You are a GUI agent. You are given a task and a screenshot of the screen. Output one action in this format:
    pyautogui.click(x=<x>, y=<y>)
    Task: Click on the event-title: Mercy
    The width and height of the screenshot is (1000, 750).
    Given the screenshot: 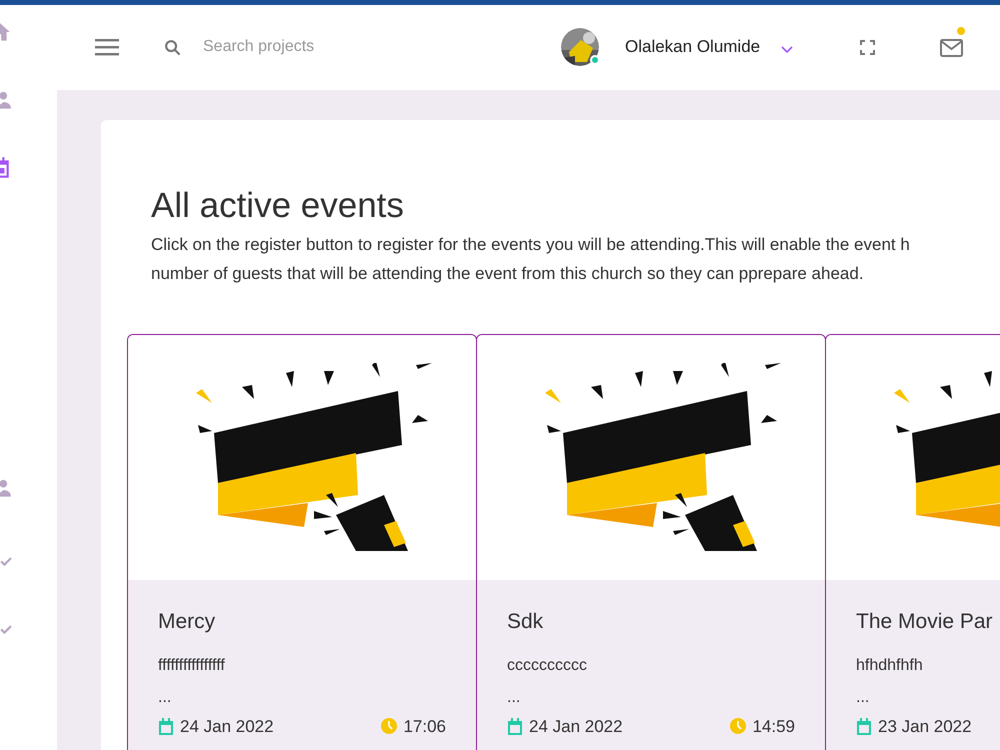 What is the action you would take?
    pyautogui.click(x=187, y=622)
    